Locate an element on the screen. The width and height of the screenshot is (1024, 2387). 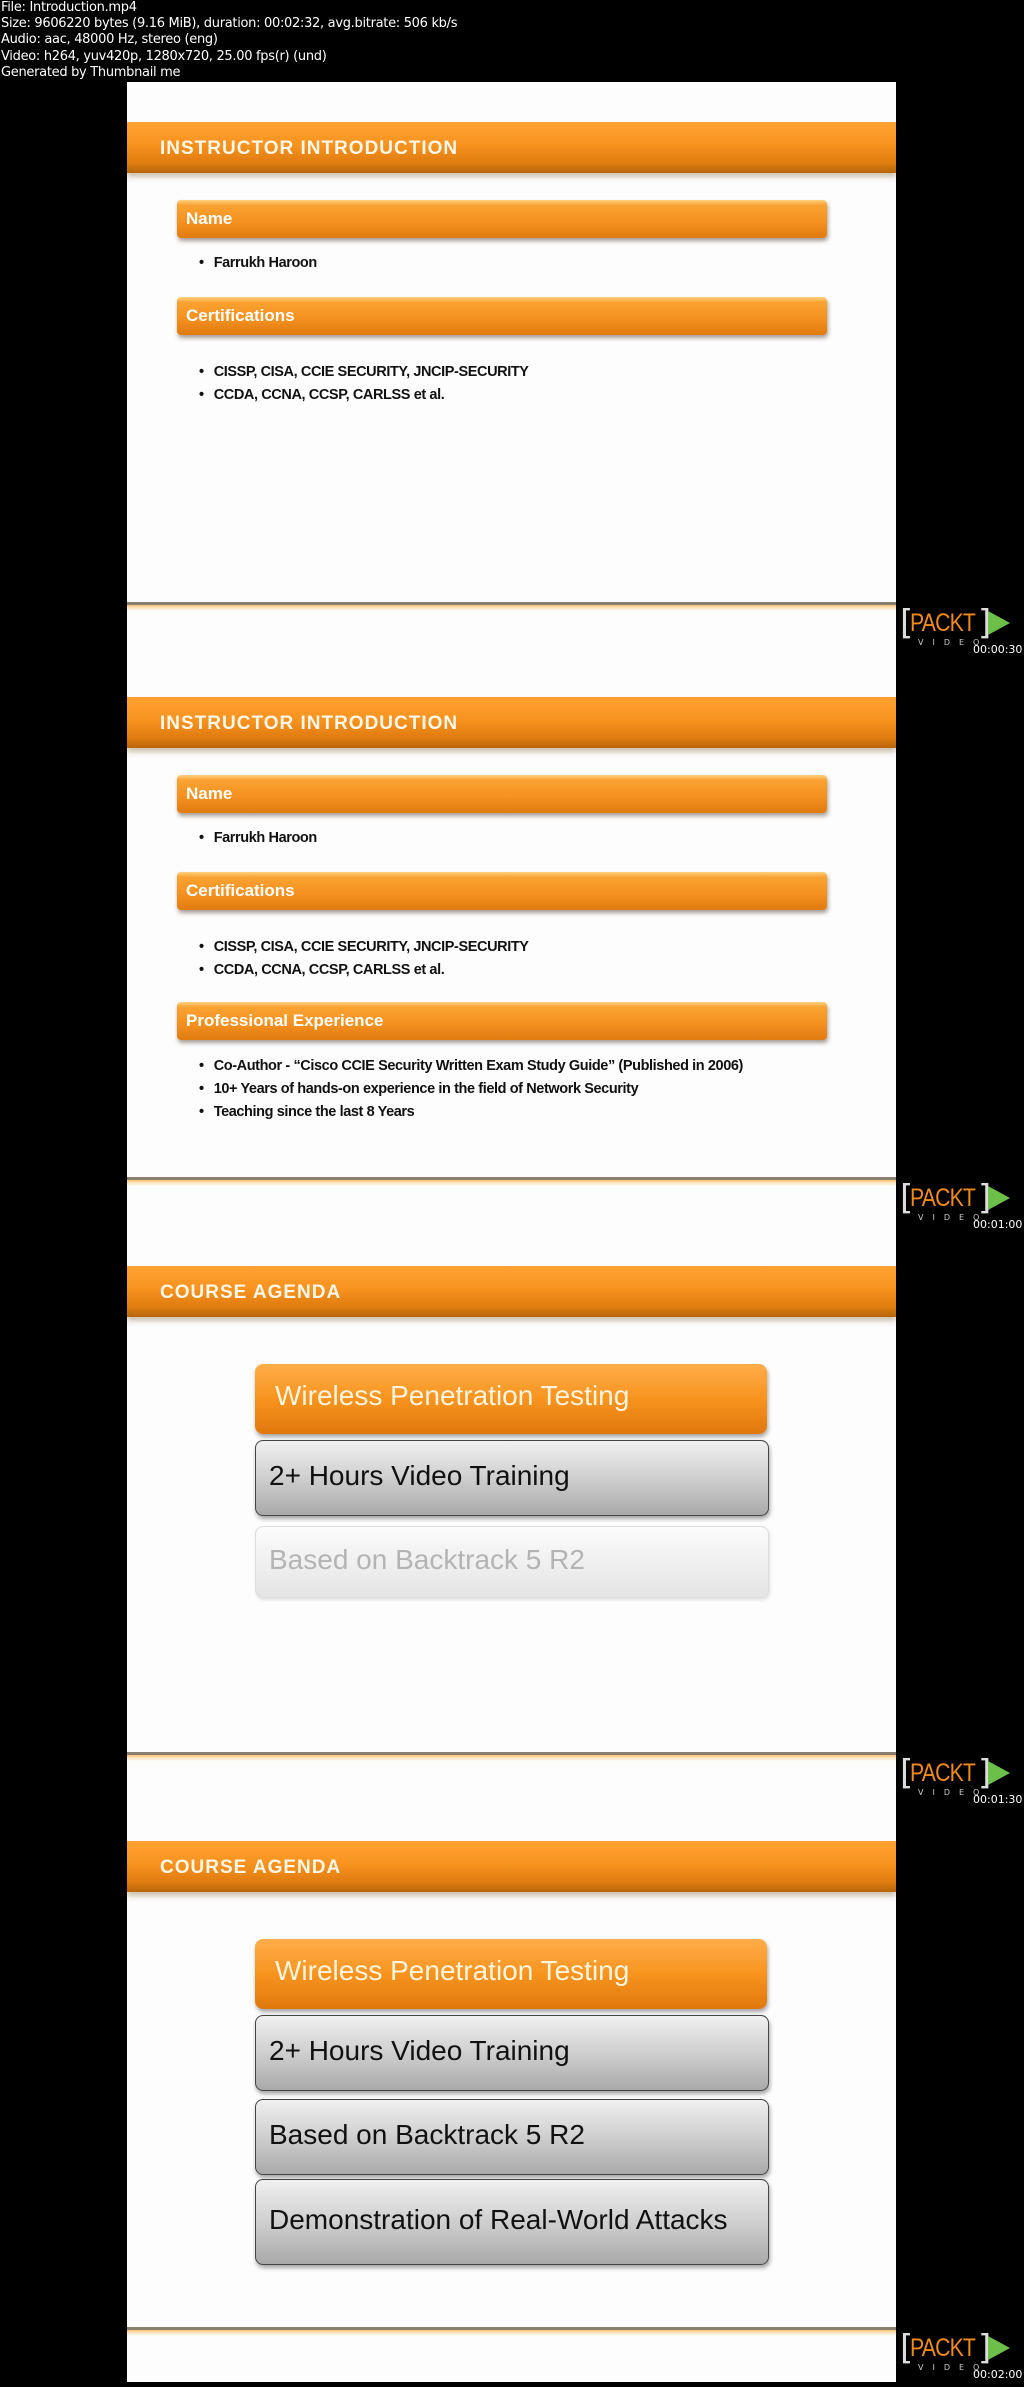
agenda-label: Demonstration of Real-World Attacks is located at coordinates (498, 2219).